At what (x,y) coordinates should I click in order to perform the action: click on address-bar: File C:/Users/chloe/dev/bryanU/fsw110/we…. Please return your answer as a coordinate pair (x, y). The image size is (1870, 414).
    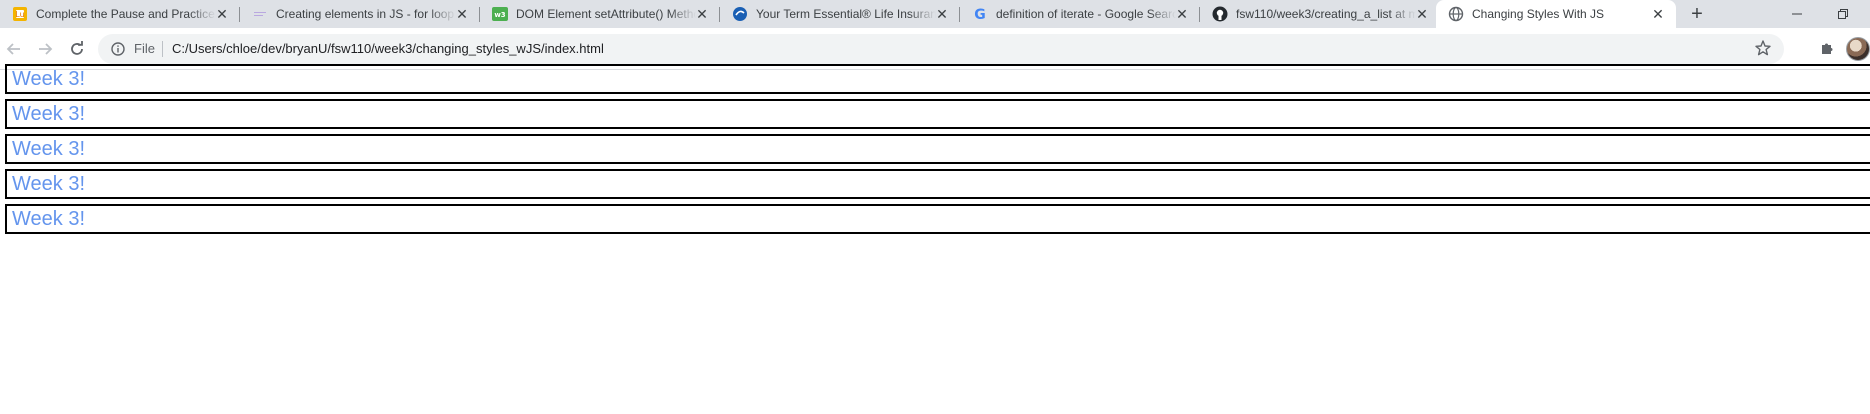
    Looking at the image, I should click on (941, 49).